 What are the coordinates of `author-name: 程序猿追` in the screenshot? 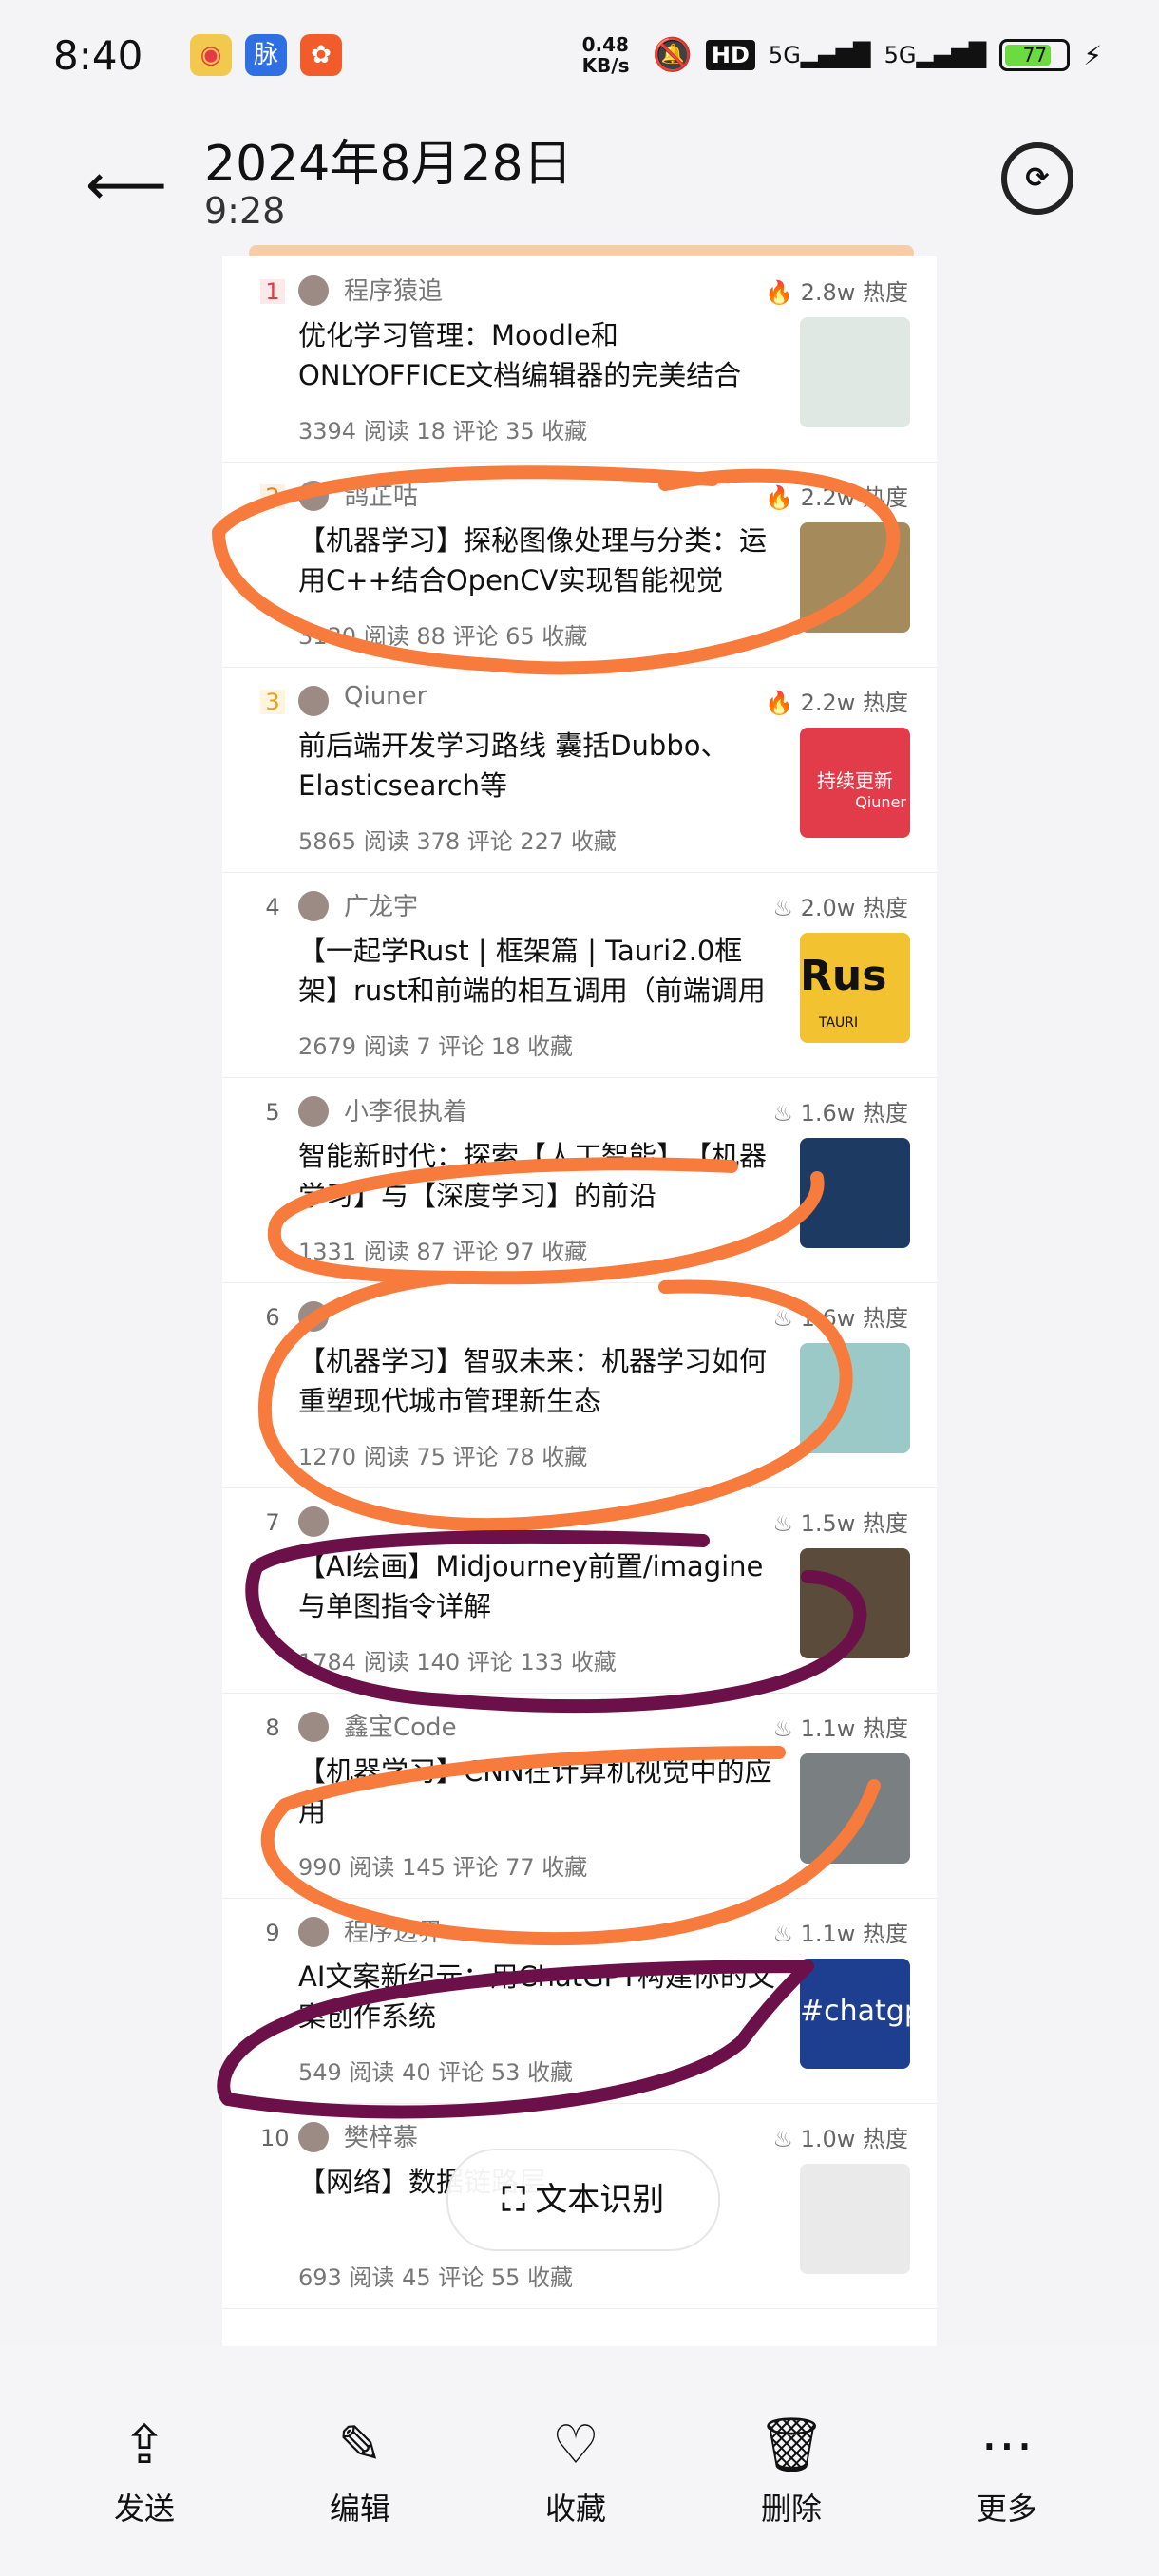 It's located at (393, 289).